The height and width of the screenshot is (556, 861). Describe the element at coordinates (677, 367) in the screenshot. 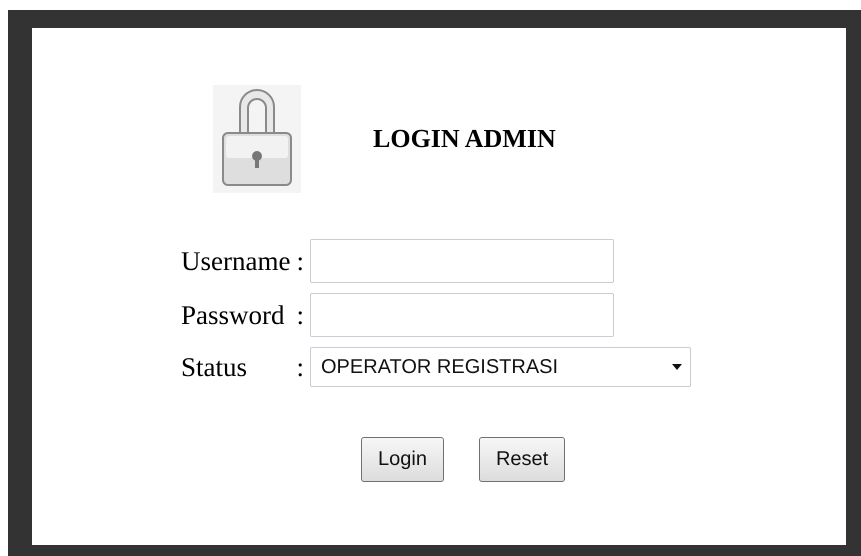

I see `caret-icon` at that location.